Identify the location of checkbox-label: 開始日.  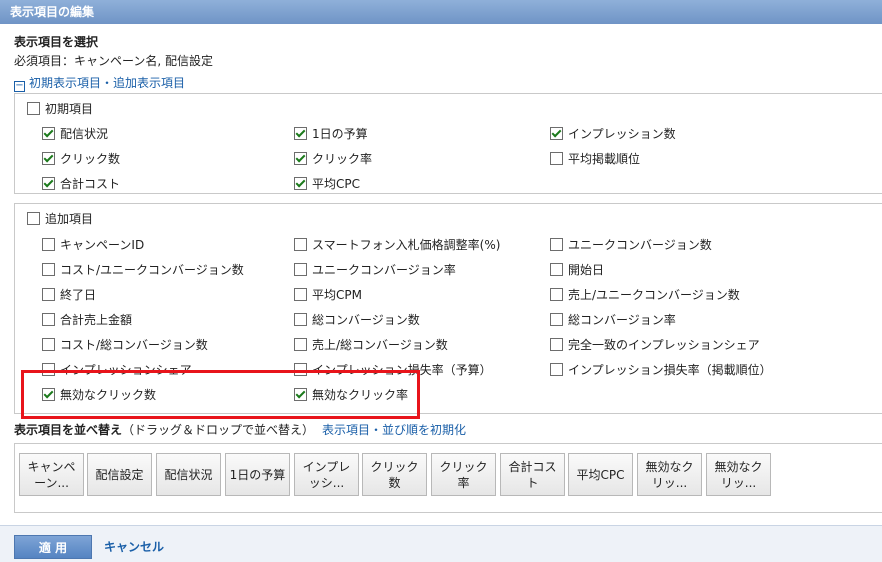
(586, 270).